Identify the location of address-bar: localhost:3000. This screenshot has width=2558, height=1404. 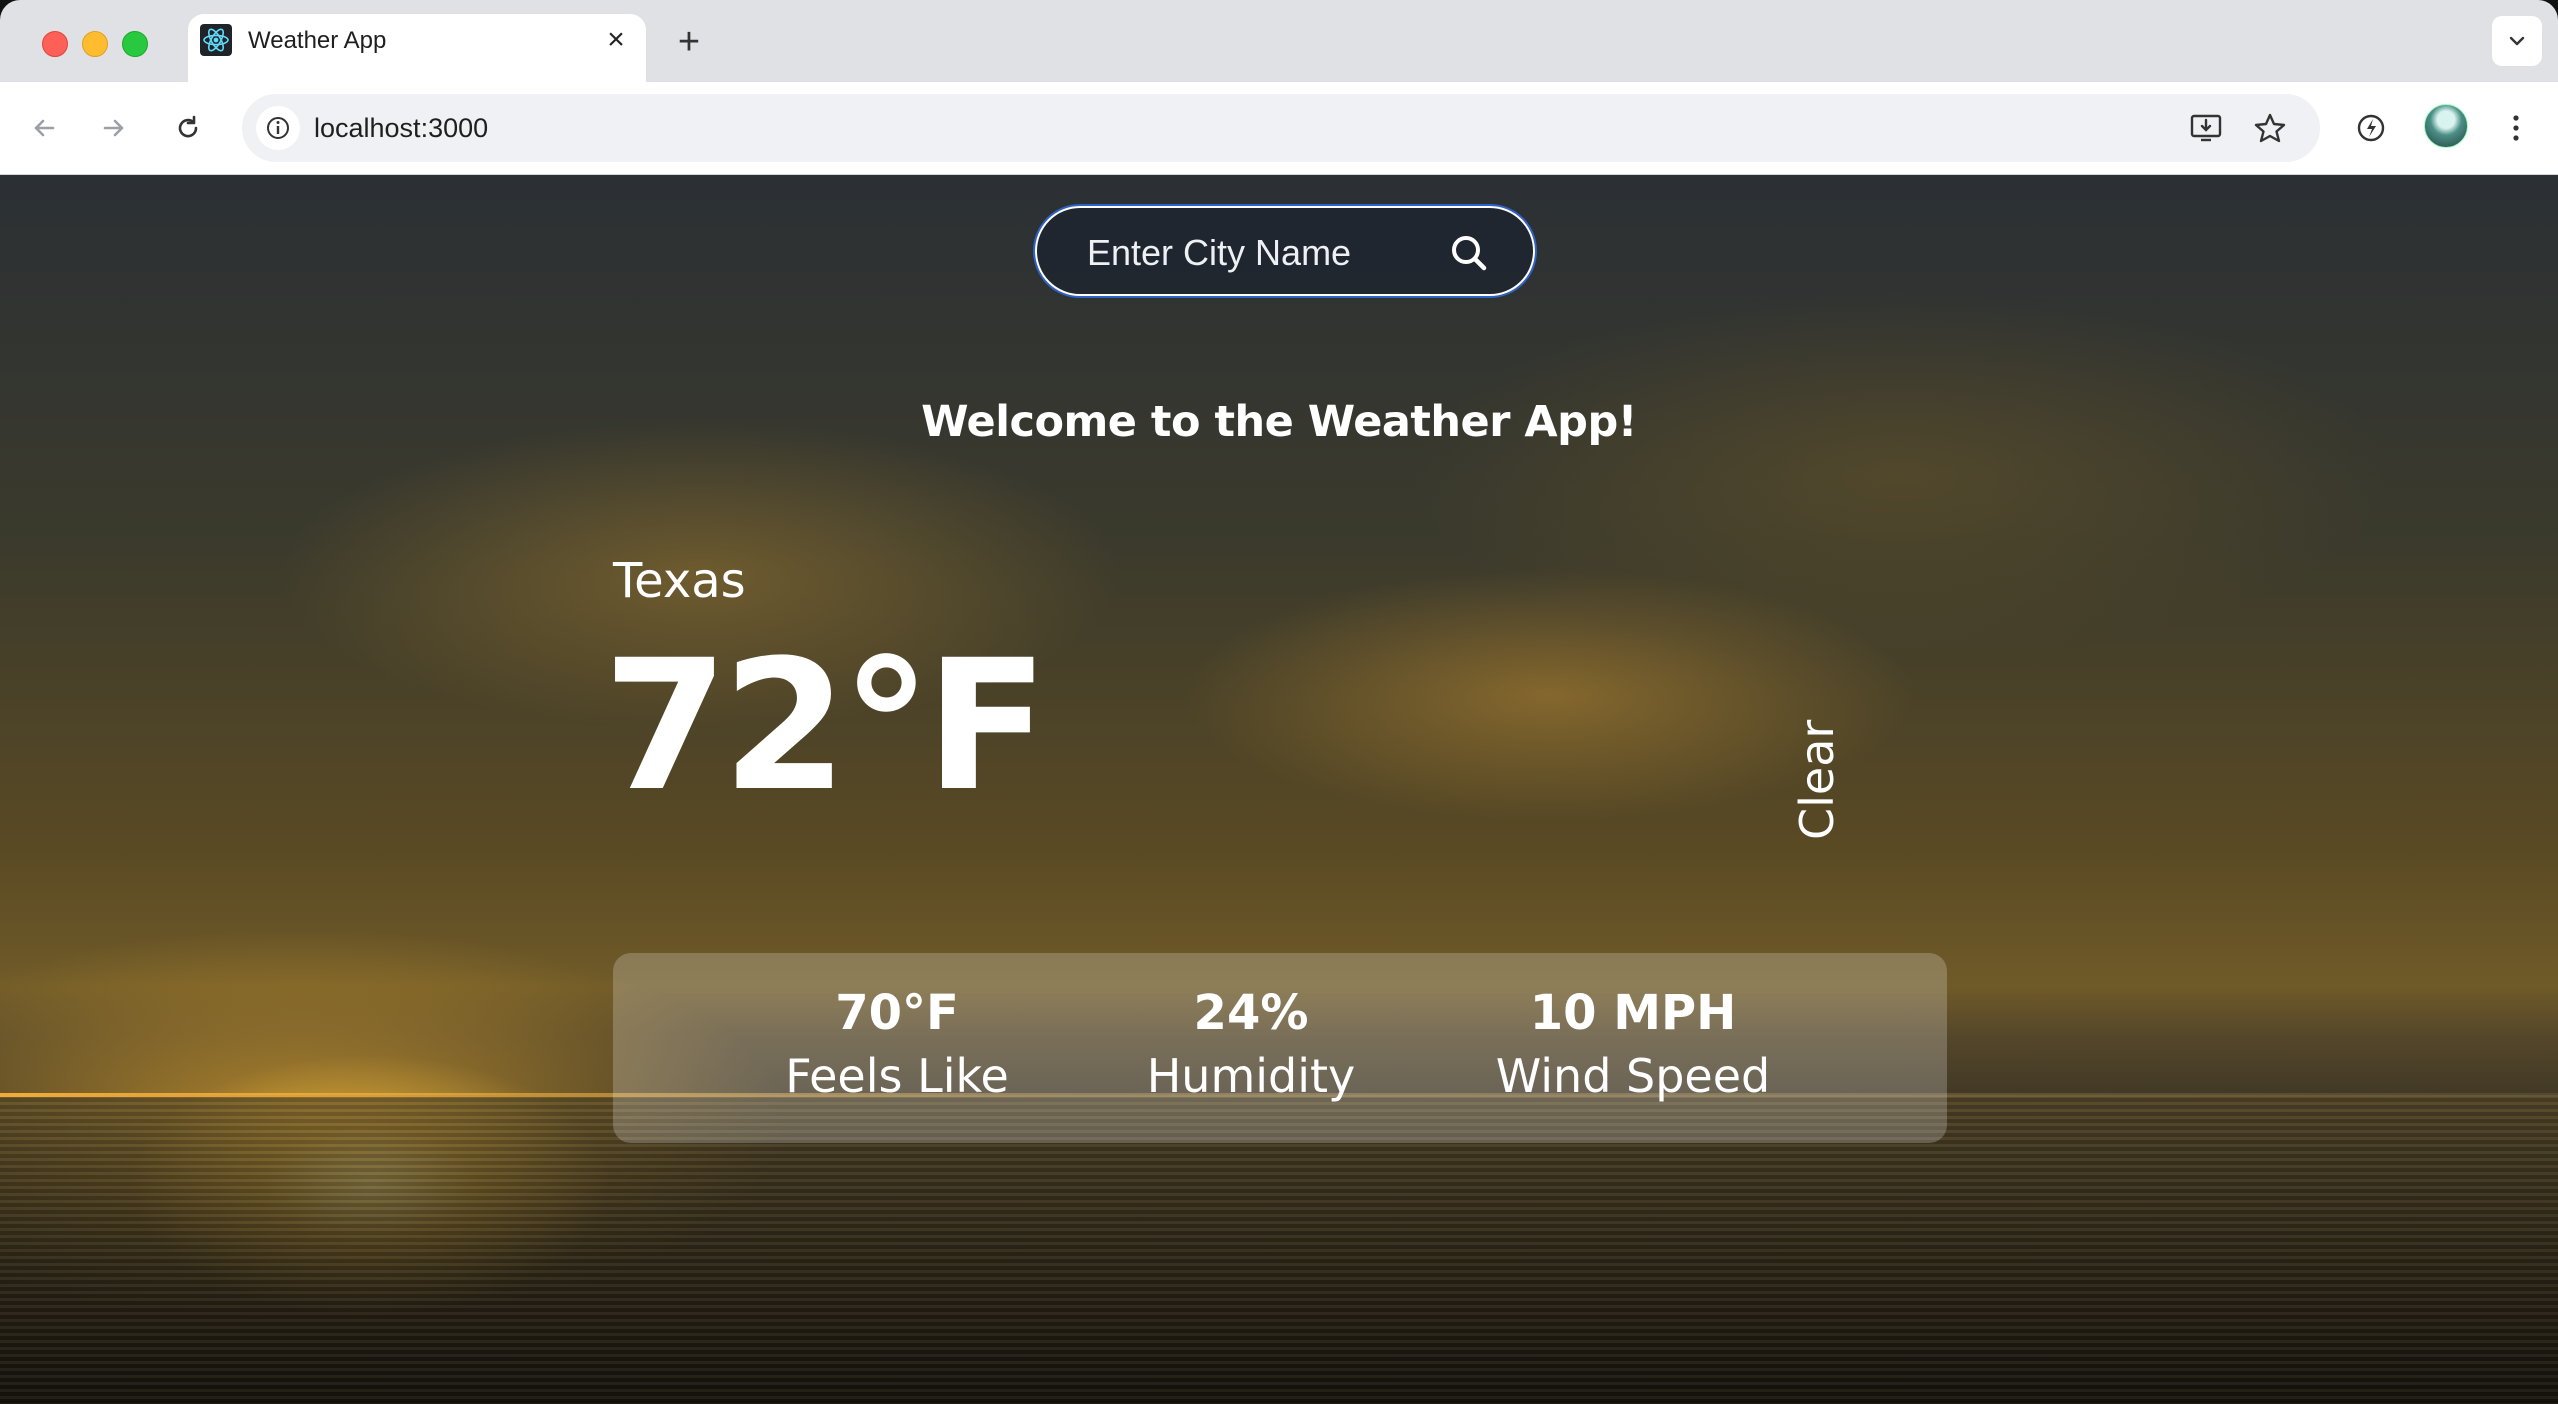
(1281, 128).